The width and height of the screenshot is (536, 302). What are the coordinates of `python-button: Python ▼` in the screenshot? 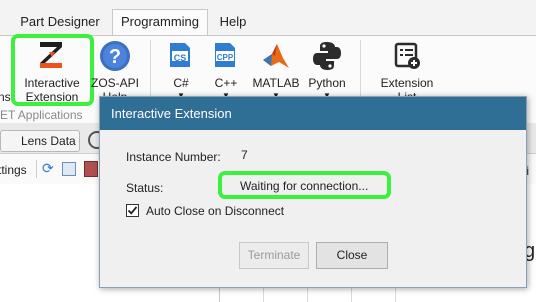 It's located at (327, 71).